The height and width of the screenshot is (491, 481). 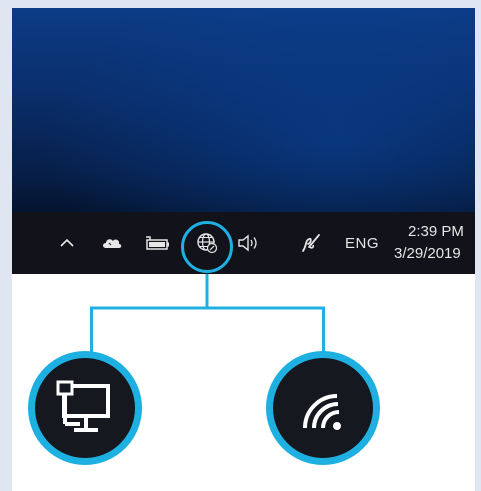 I want to click on ethernet-callout-badge, so click(x=85, y=408).